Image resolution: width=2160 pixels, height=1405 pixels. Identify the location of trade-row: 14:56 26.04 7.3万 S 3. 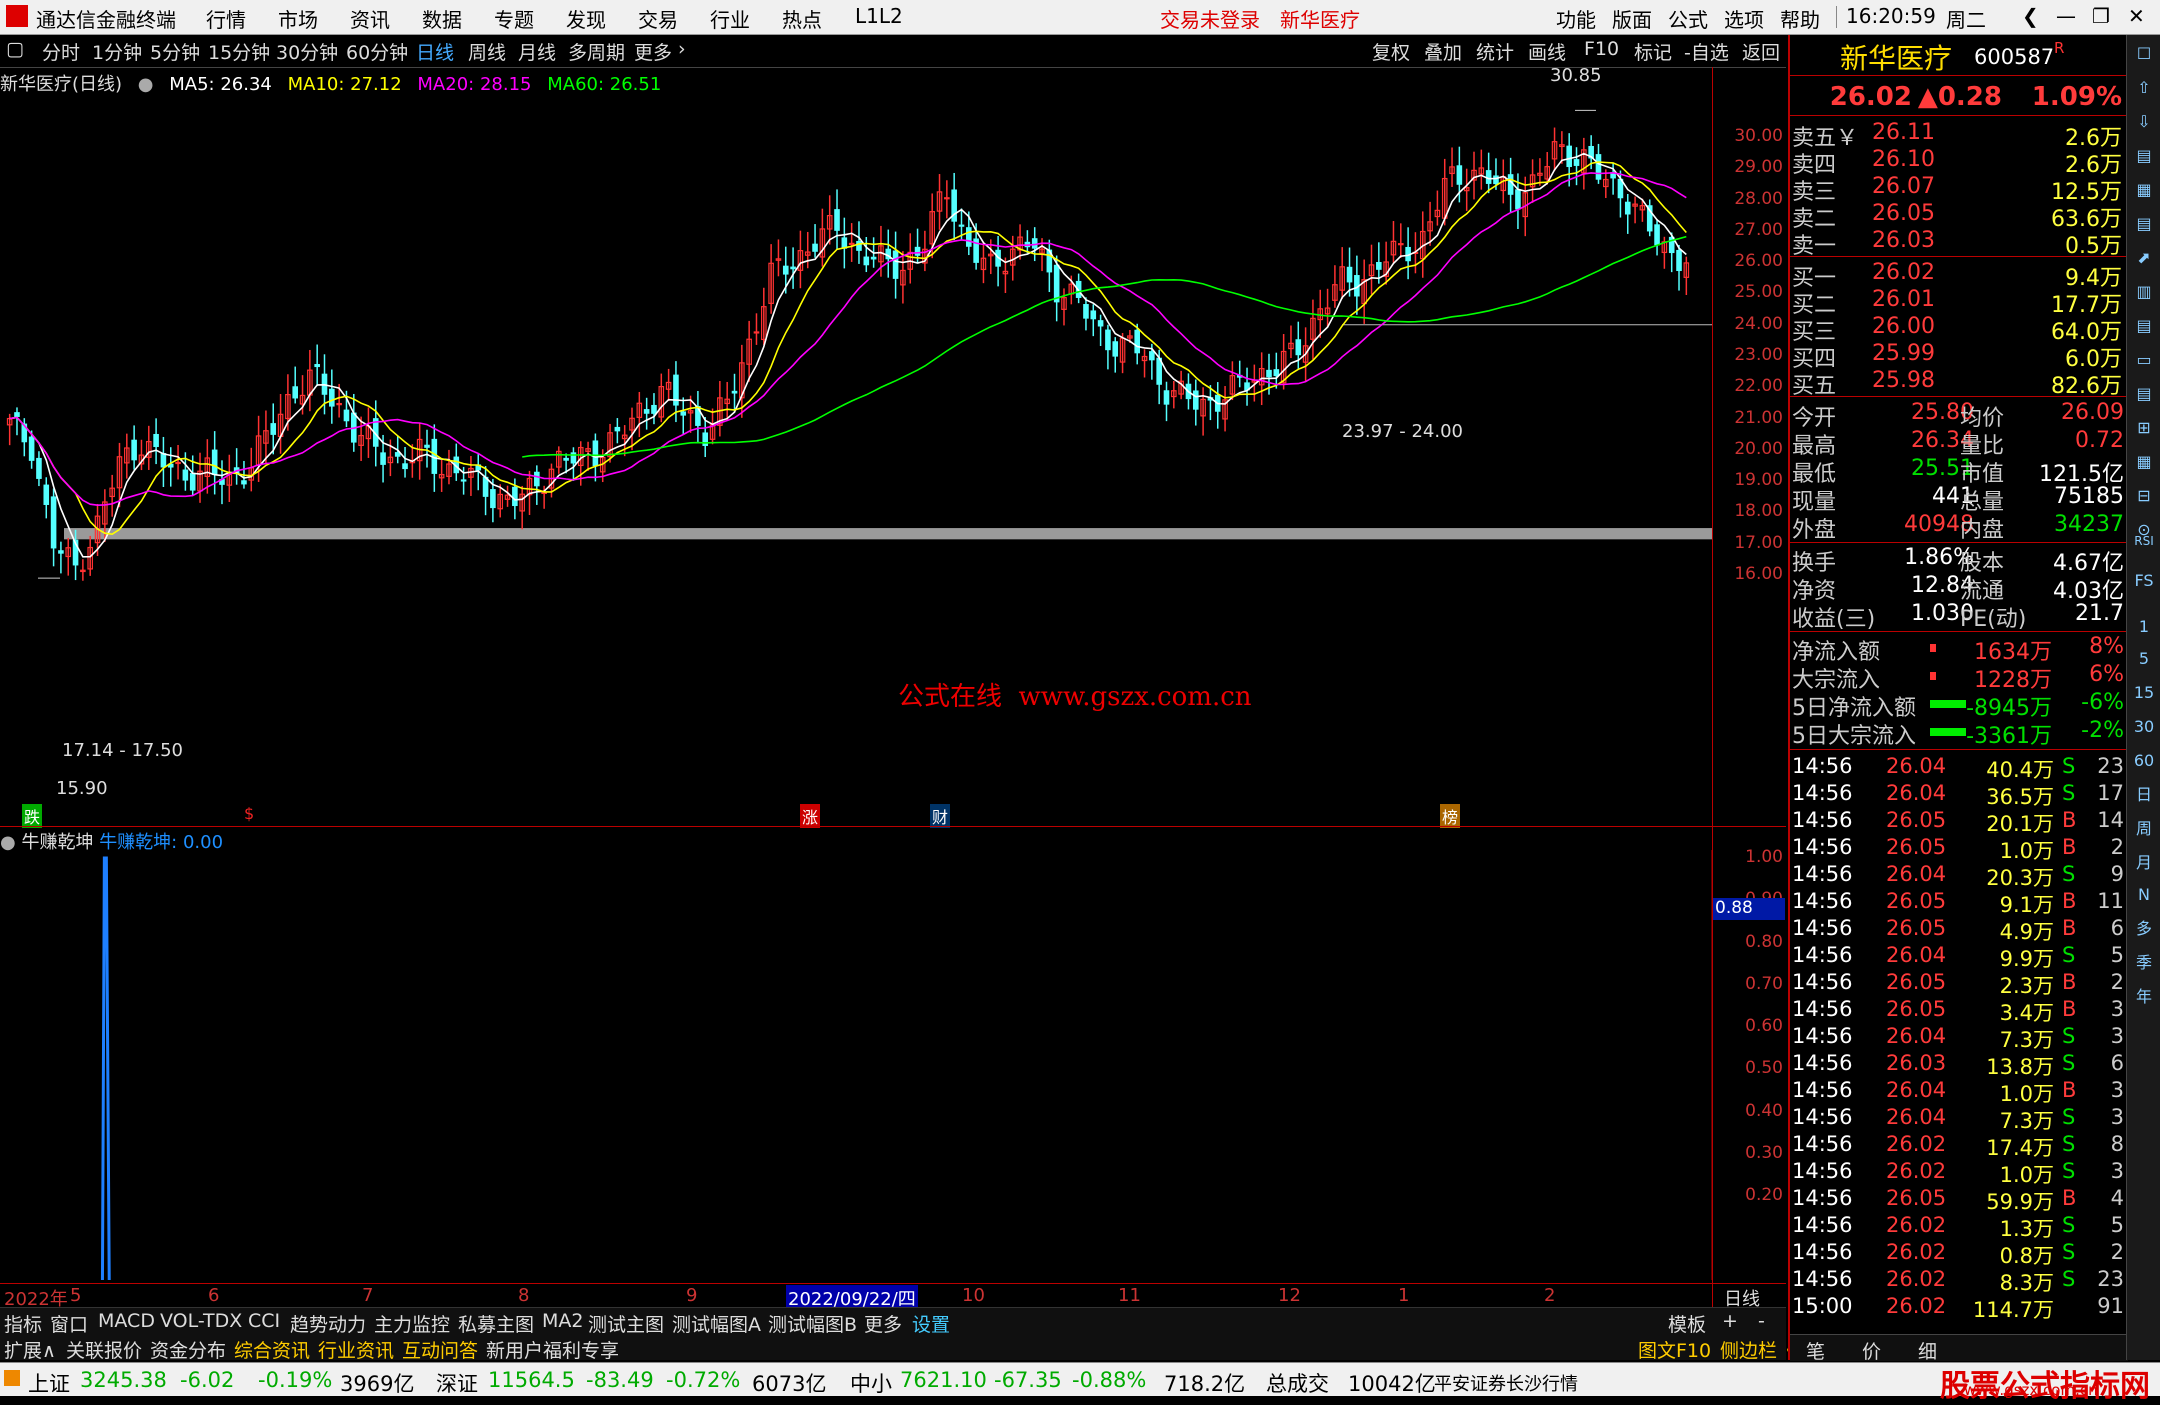
(1959, 1038).